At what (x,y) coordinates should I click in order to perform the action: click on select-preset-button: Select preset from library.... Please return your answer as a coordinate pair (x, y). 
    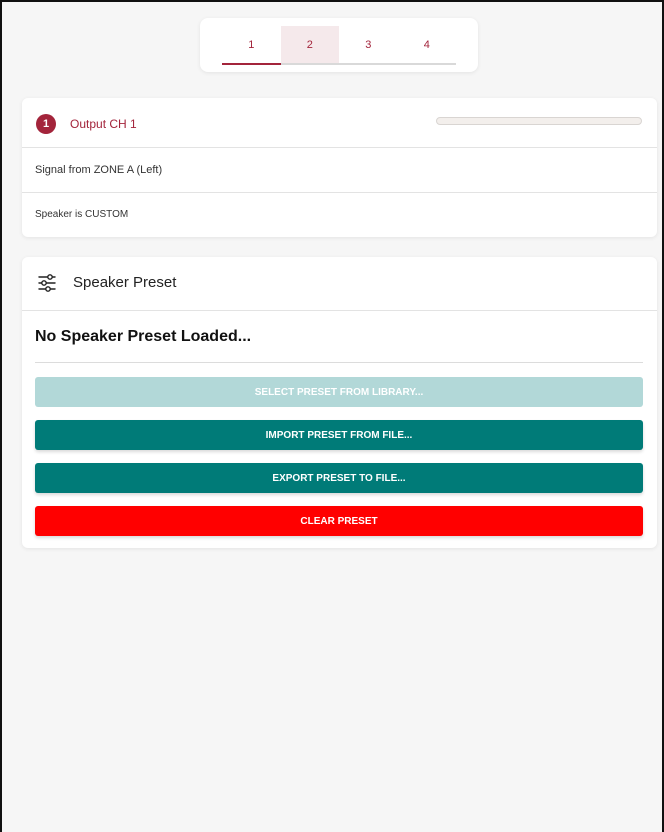
    Looking at the image, I should click on (339, 392).